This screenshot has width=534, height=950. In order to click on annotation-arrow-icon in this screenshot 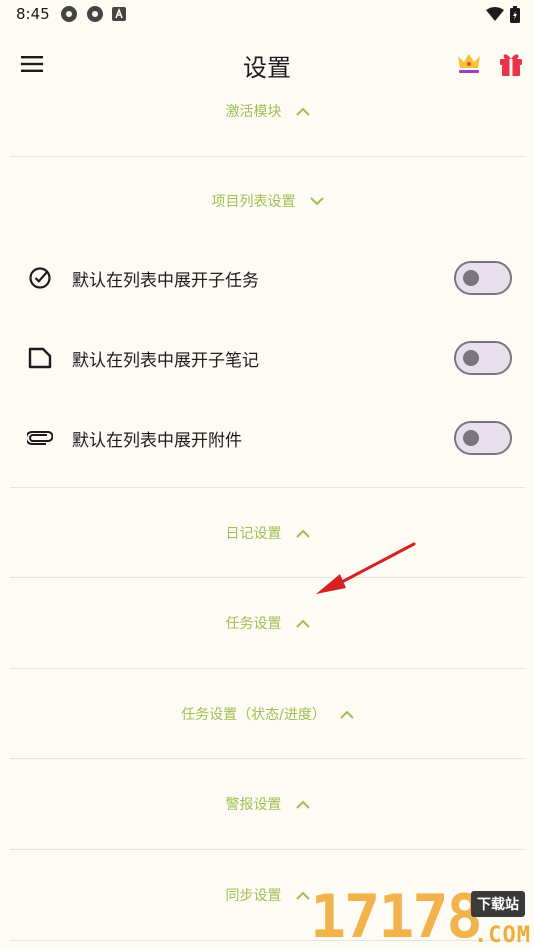, I will do `click(366, 568)`.